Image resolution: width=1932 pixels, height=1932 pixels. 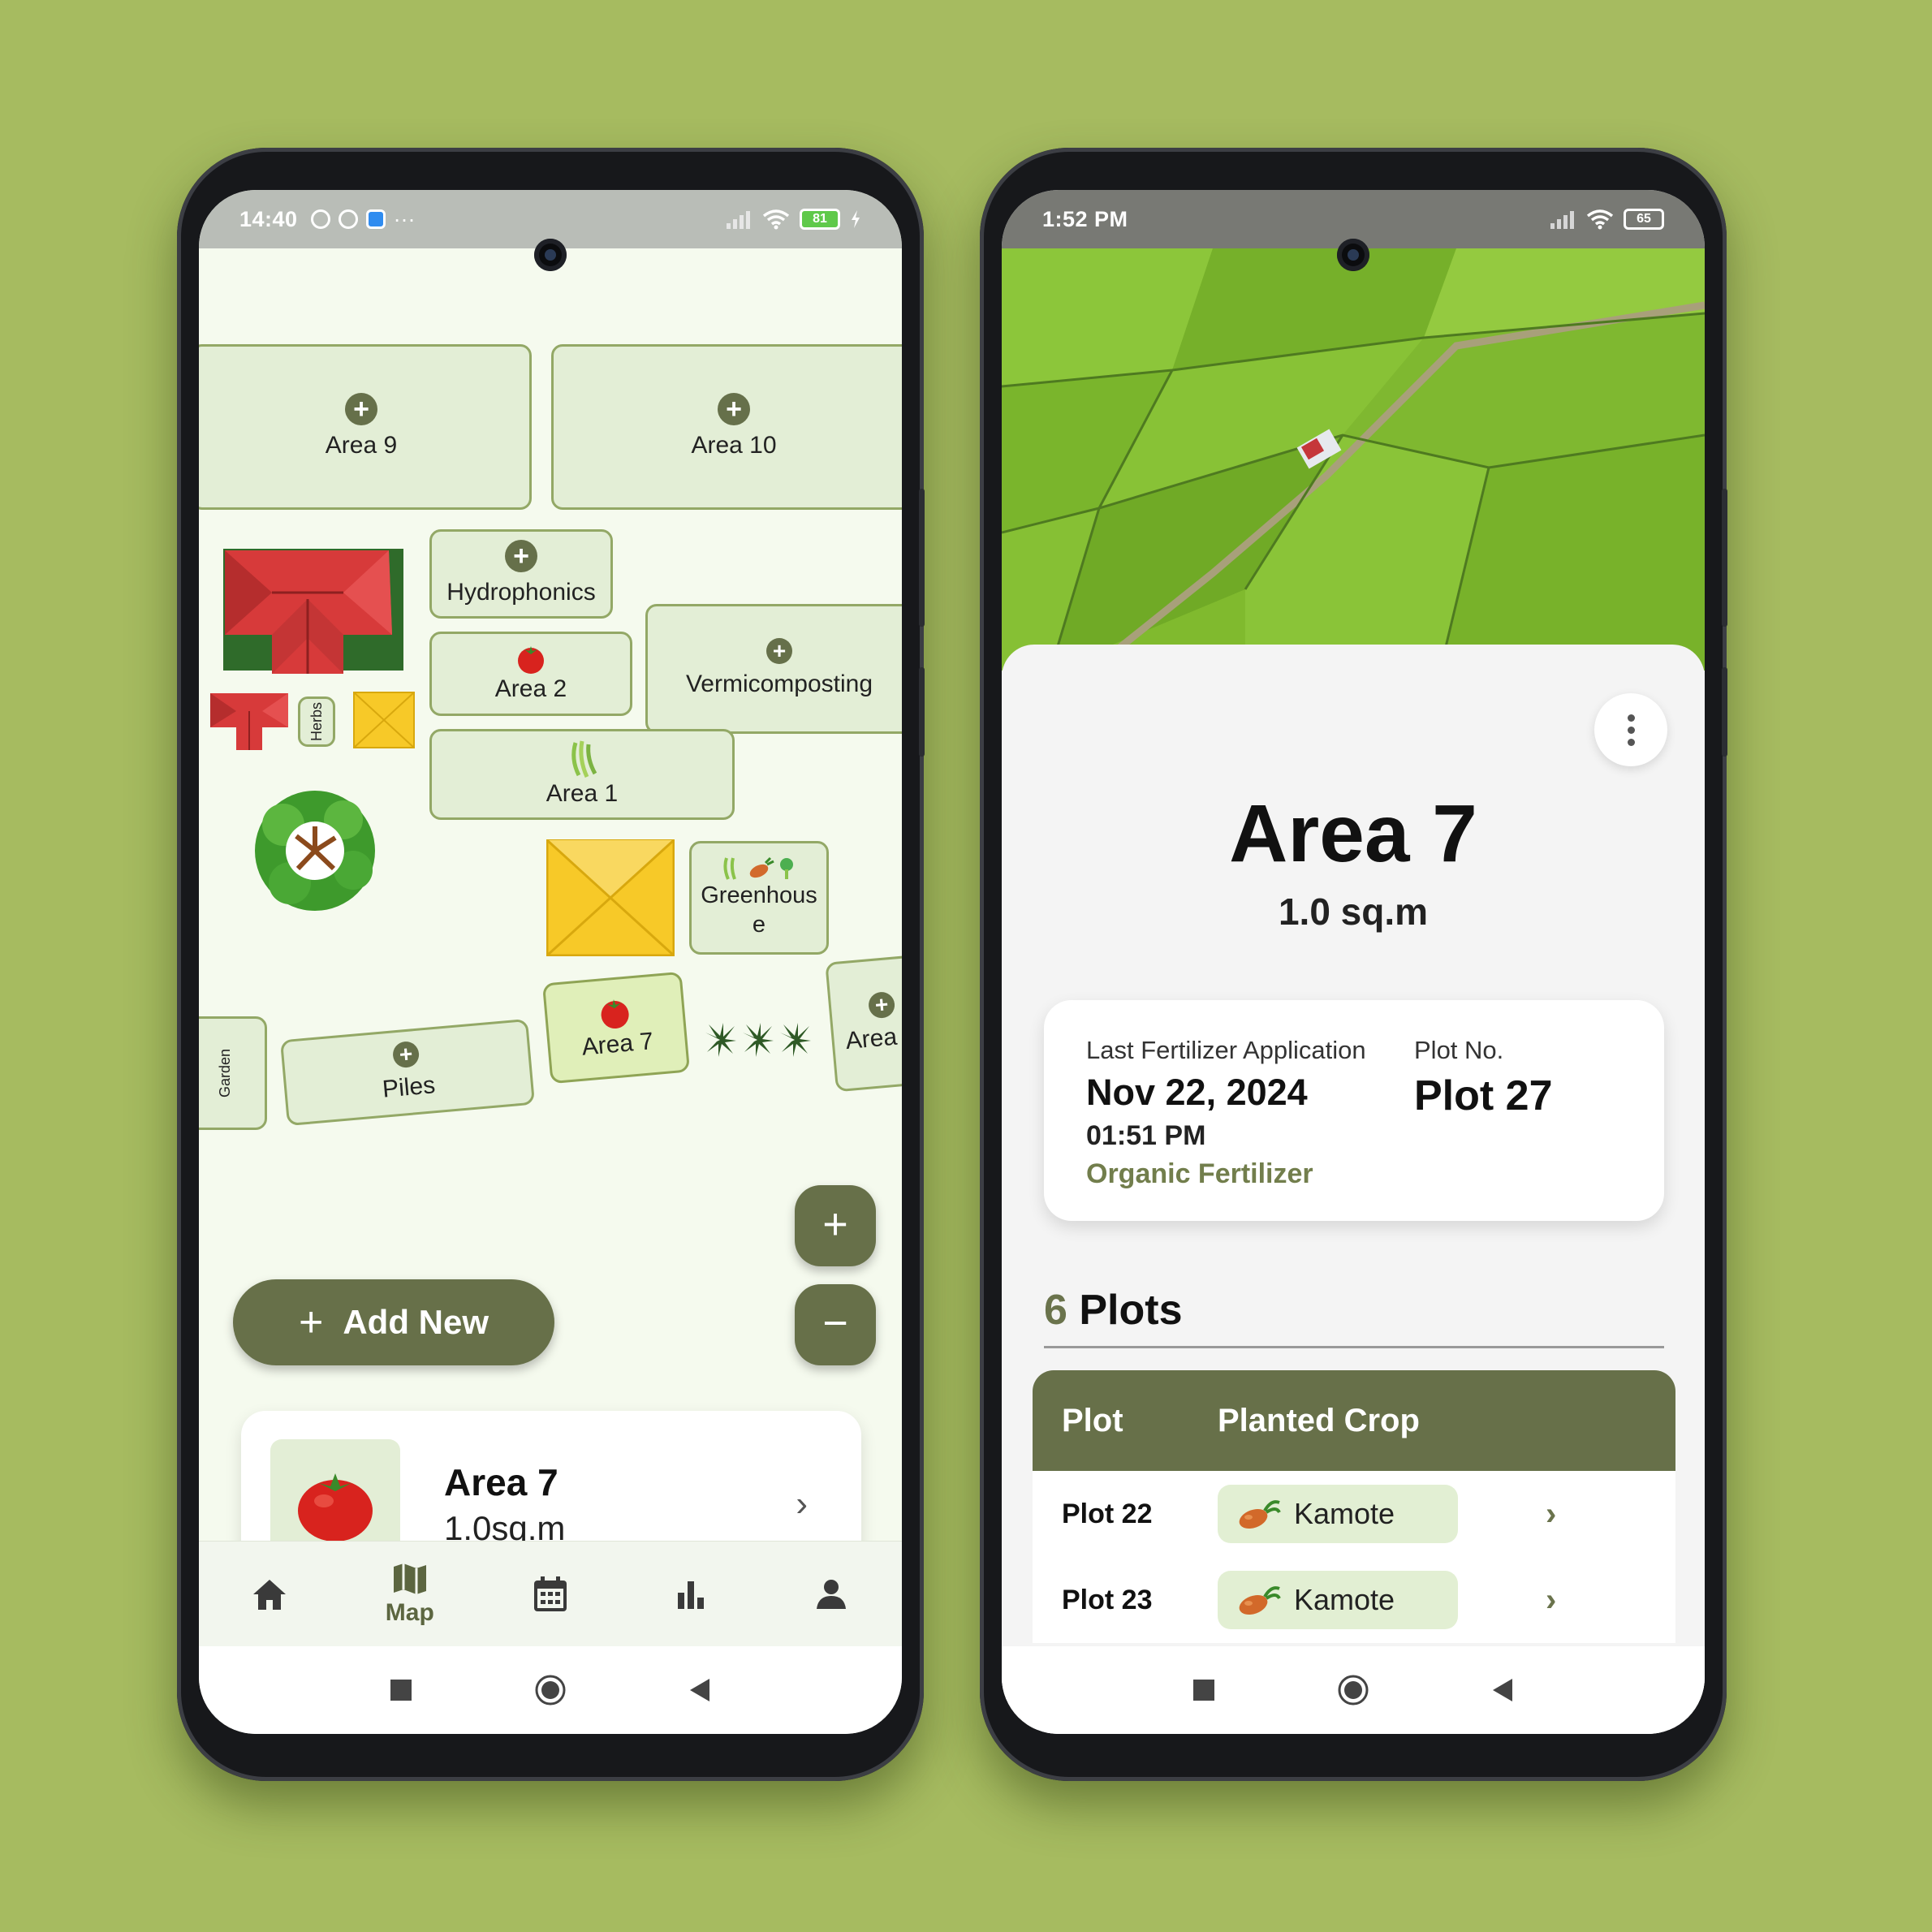 What do you see at coordinates (1131, 1310) in the screenshot?
I see `plots-label: Plots` at bounding box center [1131, 1310].